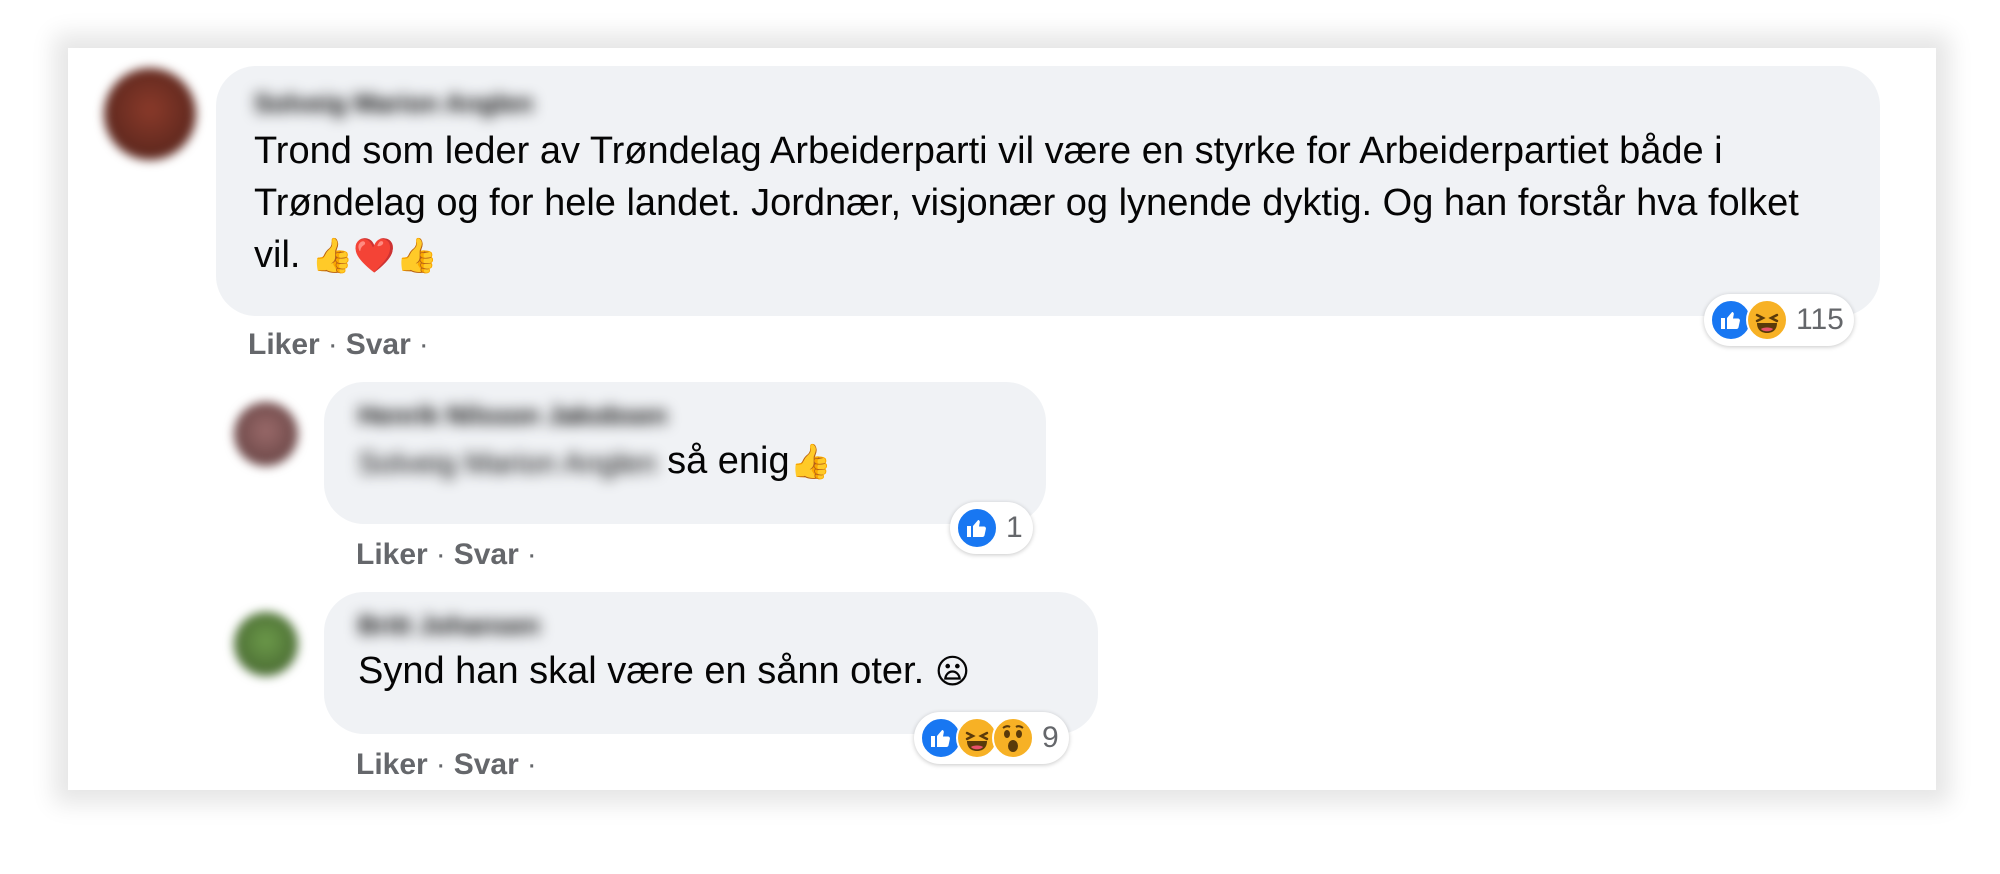 The height and width of the screenshot is (874, 2000). I want to click on frowning-face-emoji: 😦, so click(952, 672).